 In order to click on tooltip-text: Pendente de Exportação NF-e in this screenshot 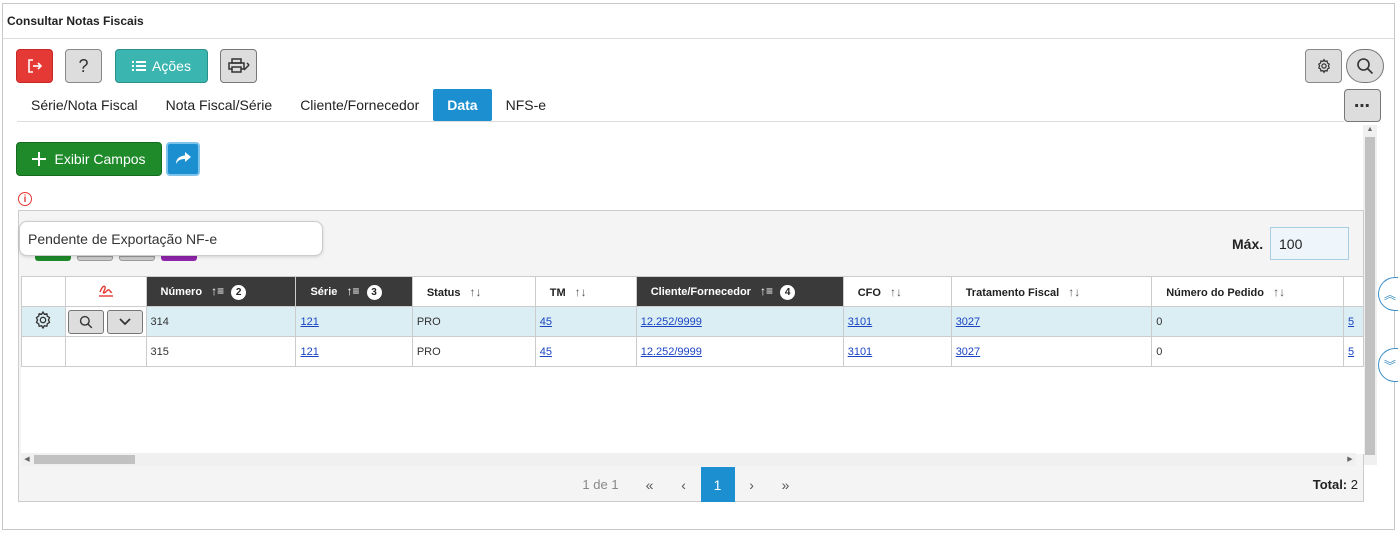, I will do `click(123, 238)`.